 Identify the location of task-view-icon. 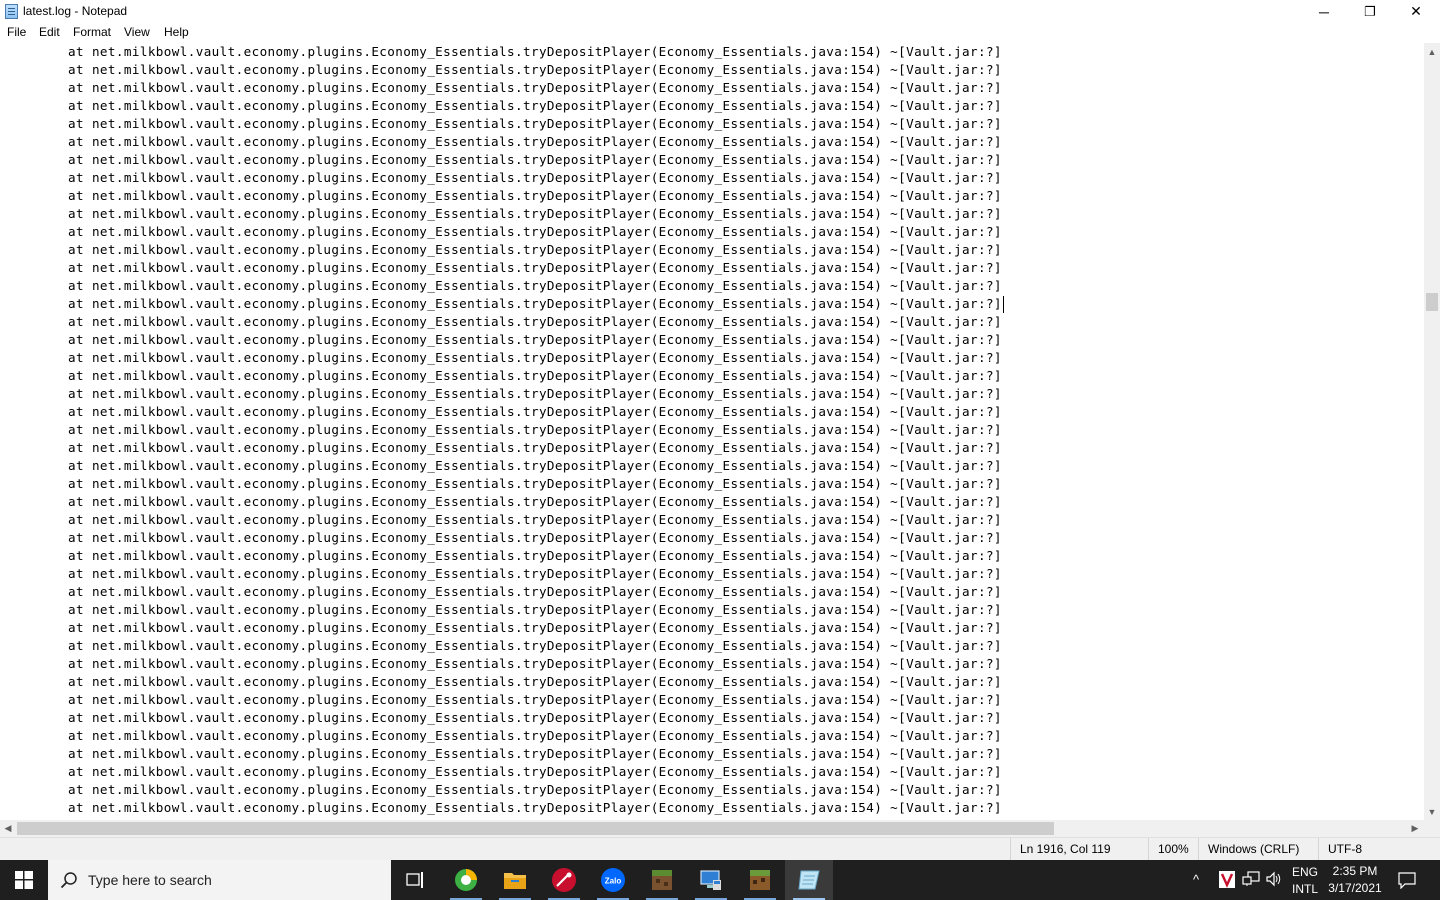
(416, 880).